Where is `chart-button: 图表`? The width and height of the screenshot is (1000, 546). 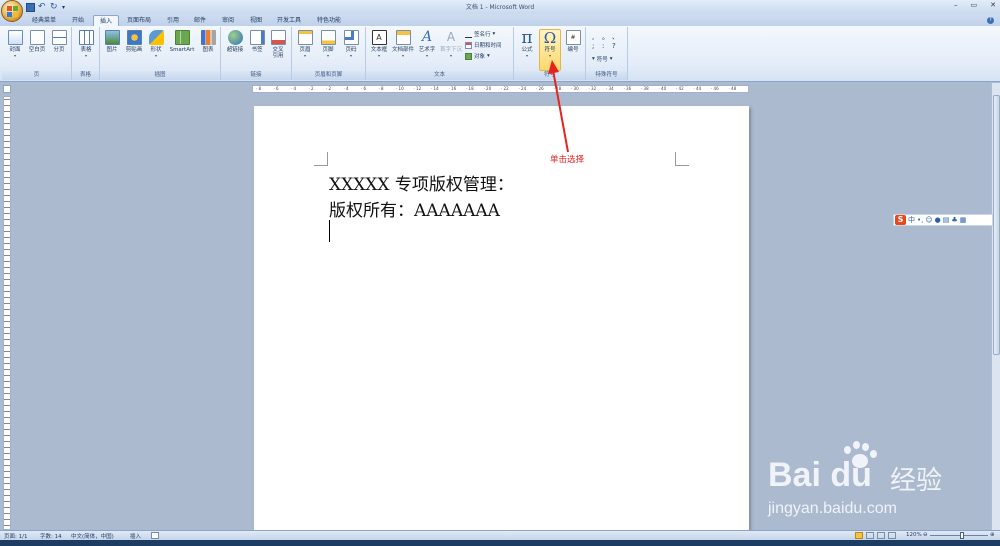
chart-button: 图表 is located at coordinates (208, 41).